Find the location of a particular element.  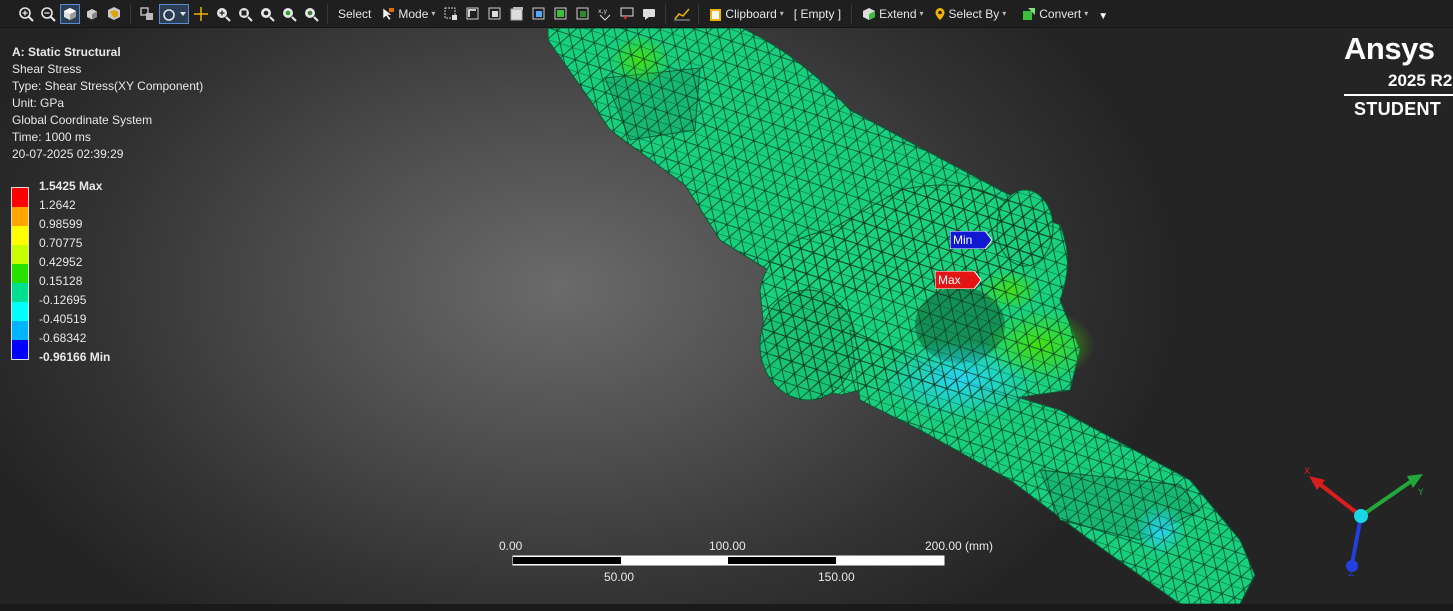

select-button: Select is located at coordinates (354, 14).